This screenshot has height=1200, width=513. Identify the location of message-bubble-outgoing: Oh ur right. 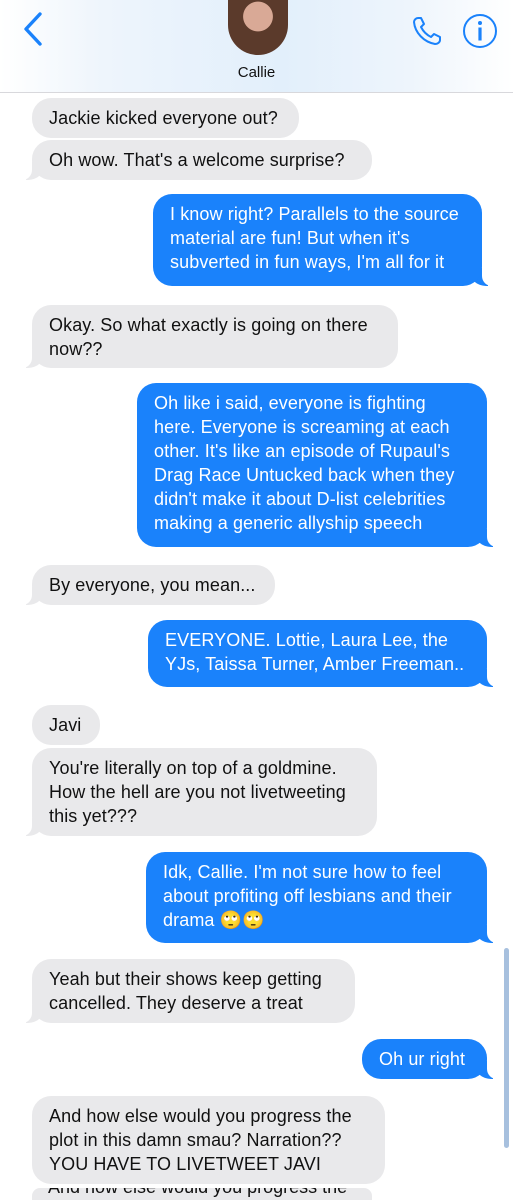
(430, 1059).